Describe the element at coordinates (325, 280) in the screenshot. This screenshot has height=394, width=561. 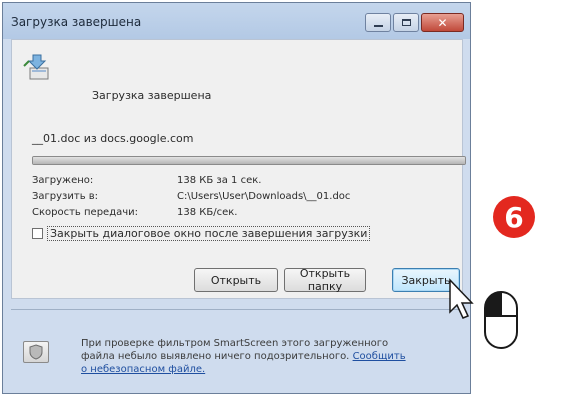
I see `open-folder-button: Открыть папку` at that location.